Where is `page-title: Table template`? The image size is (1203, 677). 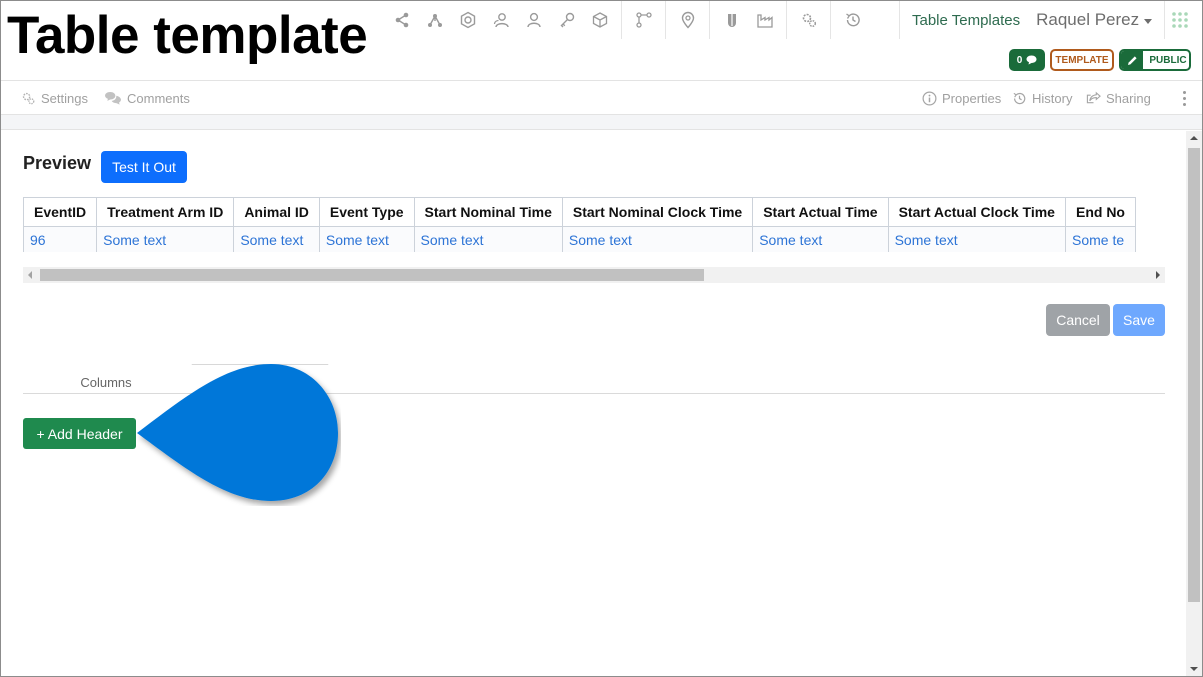
page-title: Table template is located at coordinates (191, 36).